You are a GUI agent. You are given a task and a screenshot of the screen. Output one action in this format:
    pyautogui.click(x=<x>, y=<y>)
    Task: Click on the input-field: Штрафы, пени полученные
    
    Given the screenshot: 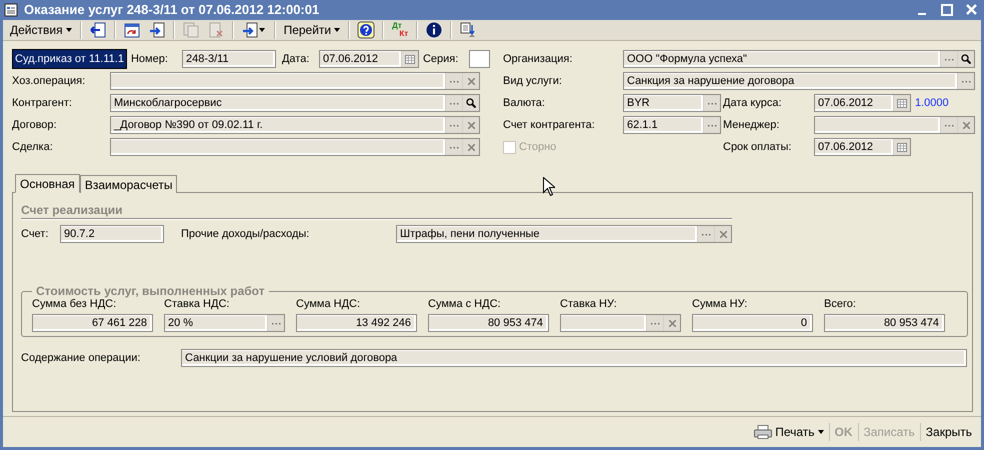 What is the action you would take?
    pyautogui.click(x=564, y=234)
    